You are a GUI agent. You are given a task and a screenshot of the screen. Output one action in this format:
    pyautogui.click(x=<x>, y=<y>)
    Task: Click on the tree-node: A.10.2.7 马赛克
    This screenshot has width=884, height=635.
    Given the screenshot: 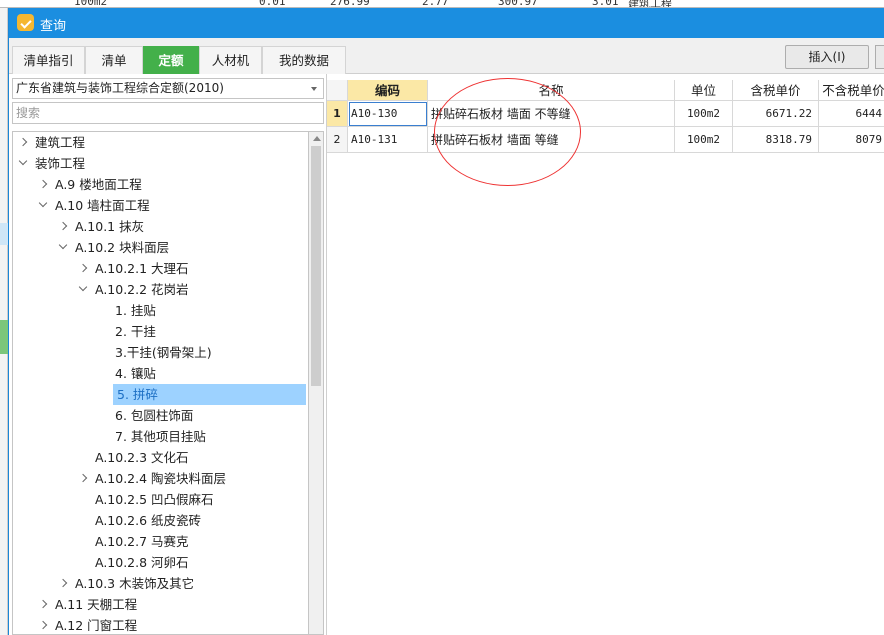 What is the action you would take?
    pyautogui.click(x=159, y=541)
    